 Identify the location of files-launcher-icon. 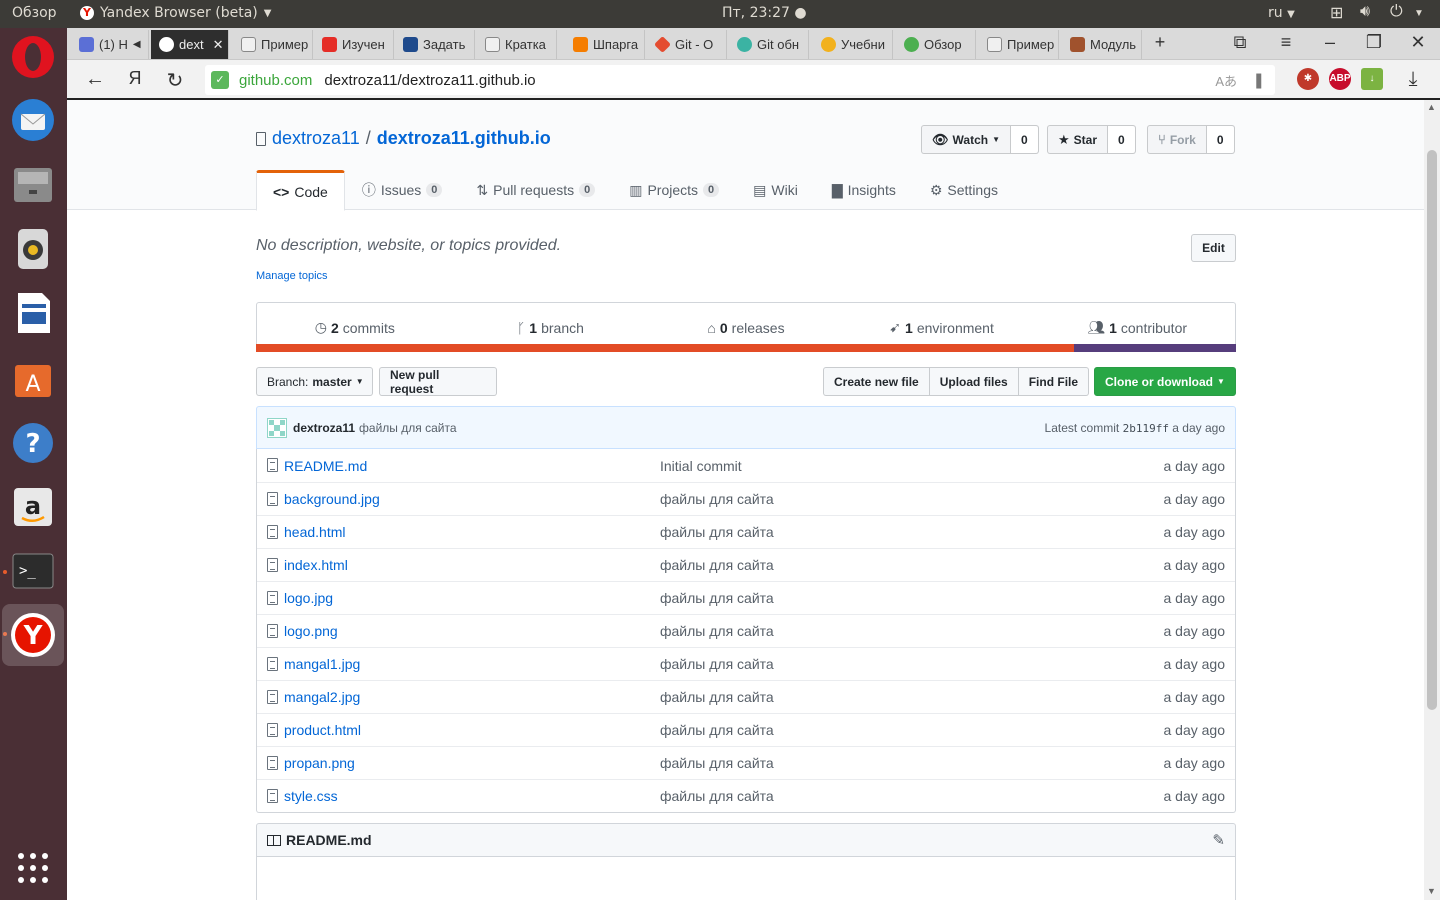
(33, 185).